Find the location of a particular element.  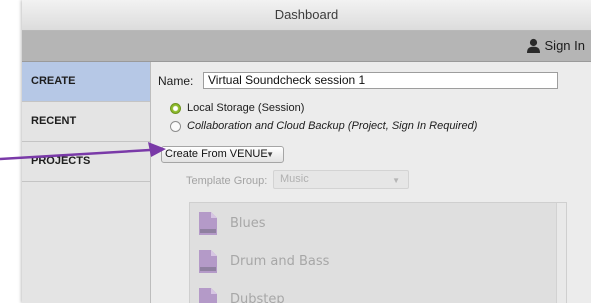

template-name: Drum and Bass is located at coordinates (280, 261).